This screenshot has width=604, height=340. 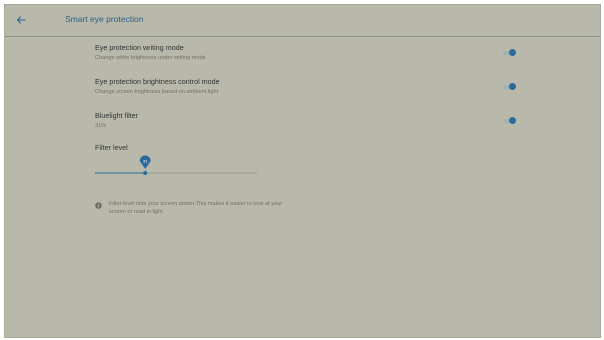 What do you see at coordinates (98, 205) in the screenshot?
I see `info-circle-icon` at bounding box center [98, 205].